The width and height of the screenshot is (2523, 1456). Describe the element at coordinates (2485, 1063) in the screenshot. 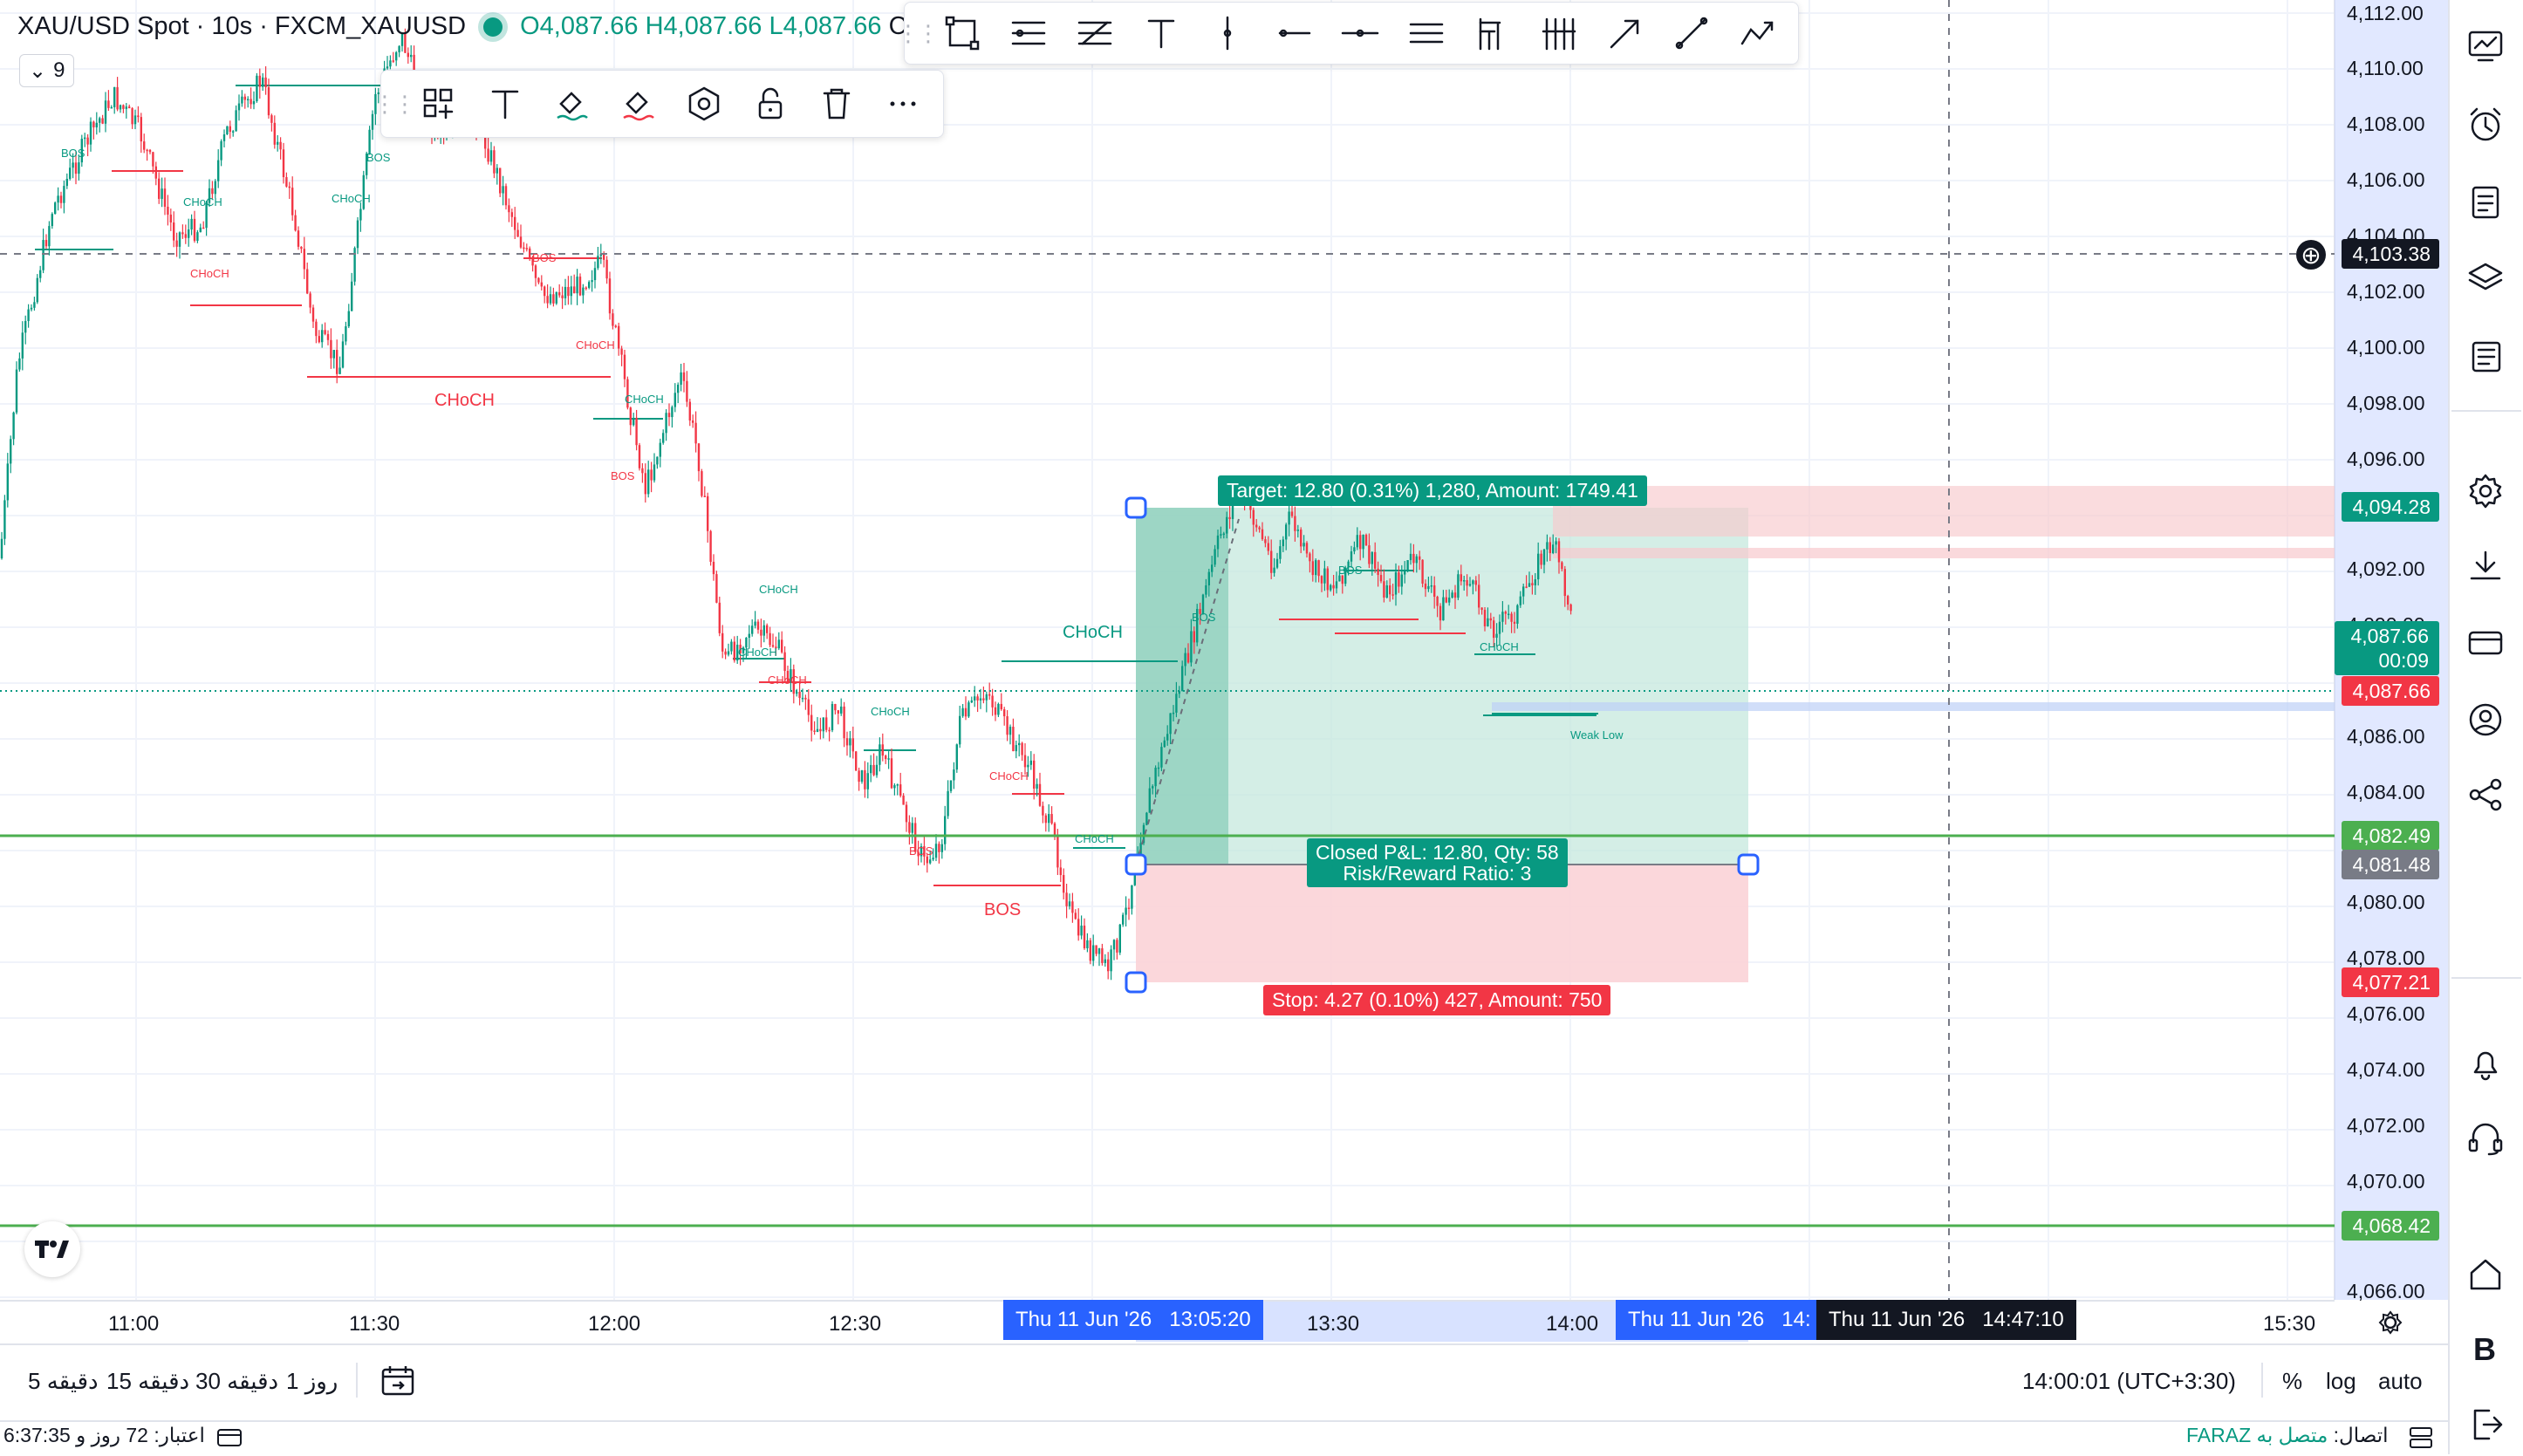

I see `bell-icon` at that location.